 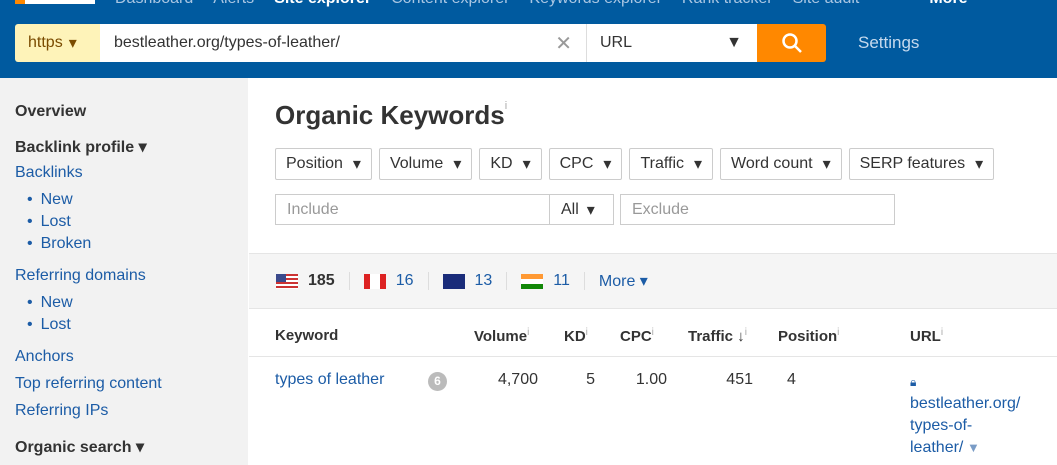 I want to click on country-count: 16, so click(x=404, y=280).